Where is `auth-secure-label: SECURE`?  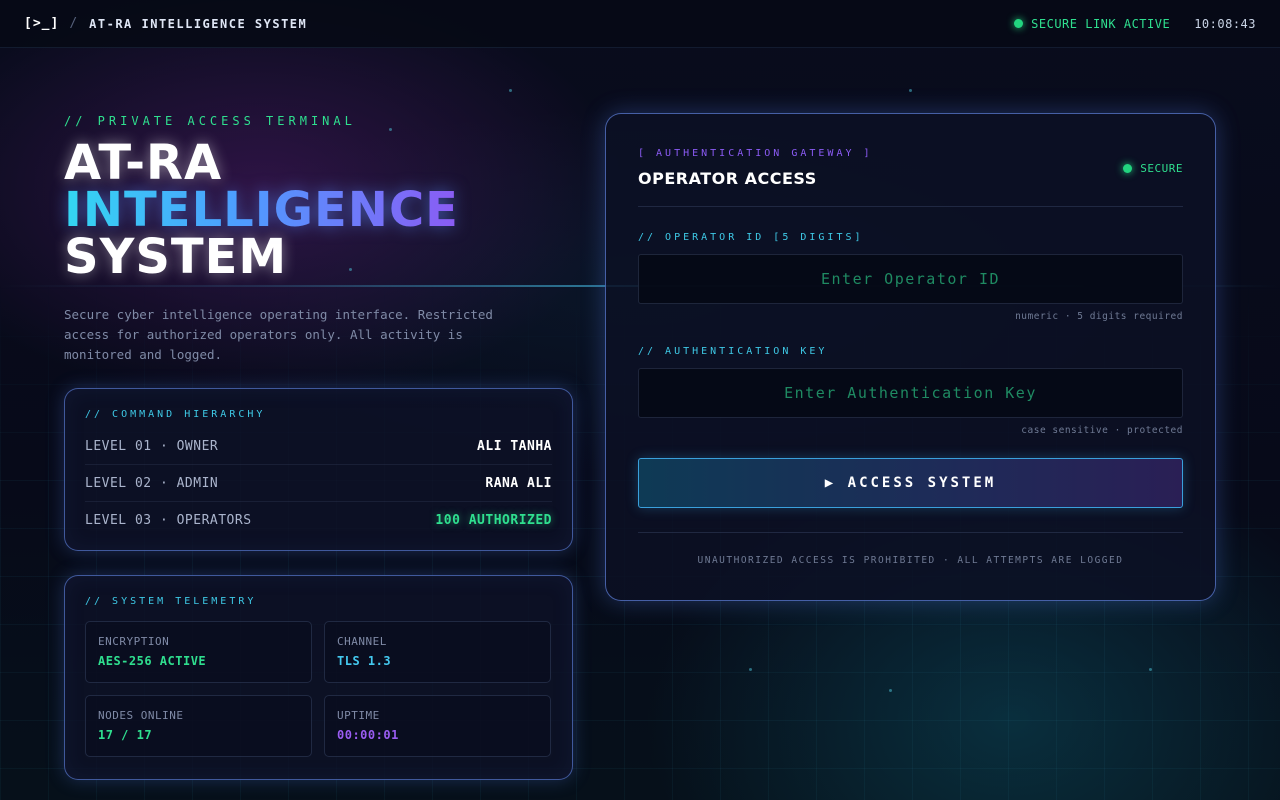 auth-secure-label: SECURE is located at coordinates (1161, 168).